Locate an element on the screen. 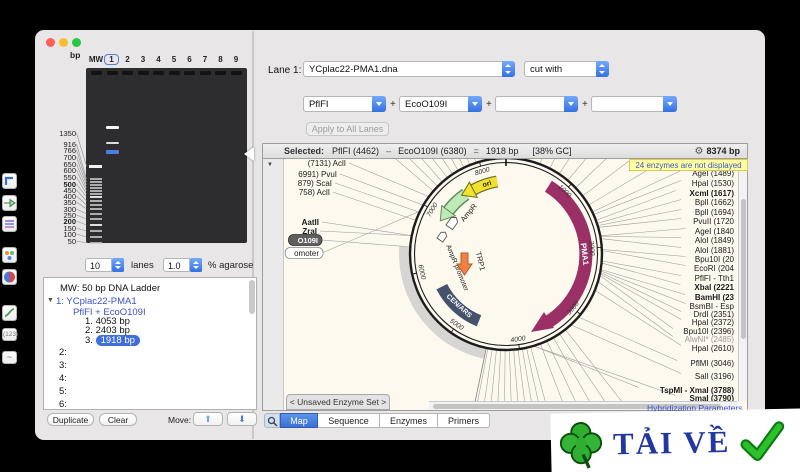 The image size is (800, 472). lanes-count-input: 10 is located at coordinates (98, 265).